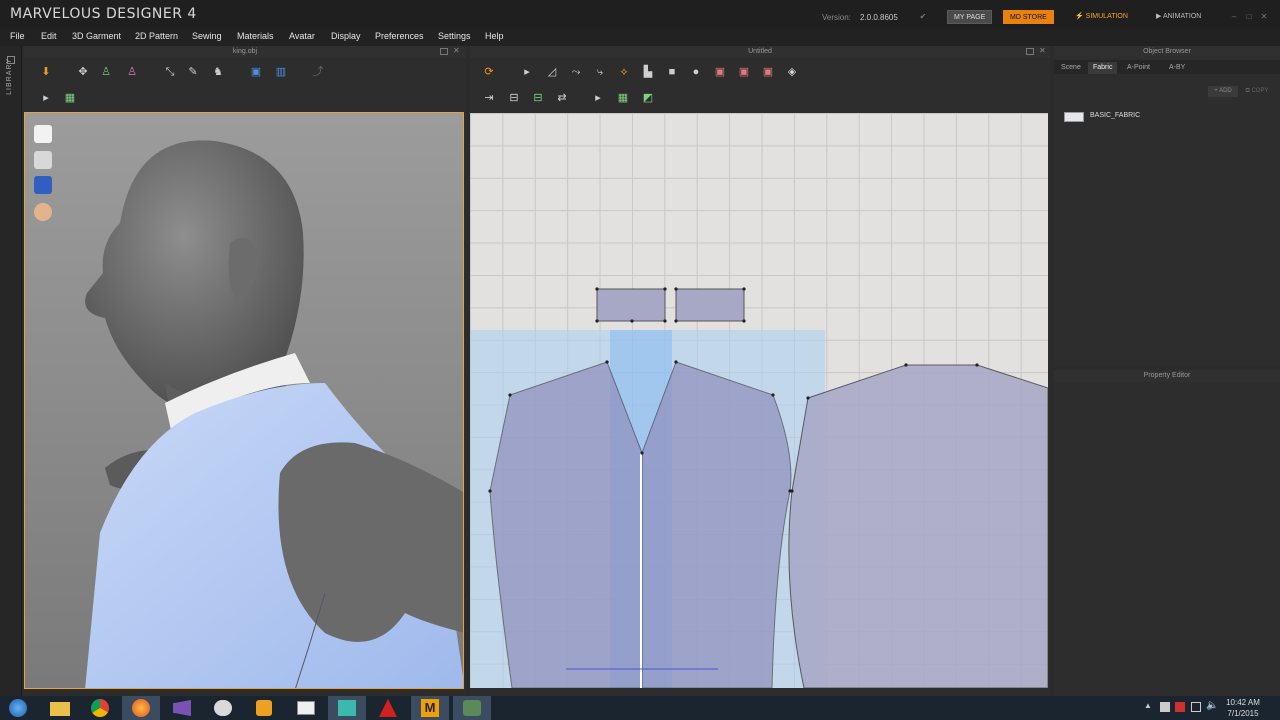  Describe the element at coordinates (576, 72) in the screenshot. I see `edit-curve-icon: ⤳` at that location.